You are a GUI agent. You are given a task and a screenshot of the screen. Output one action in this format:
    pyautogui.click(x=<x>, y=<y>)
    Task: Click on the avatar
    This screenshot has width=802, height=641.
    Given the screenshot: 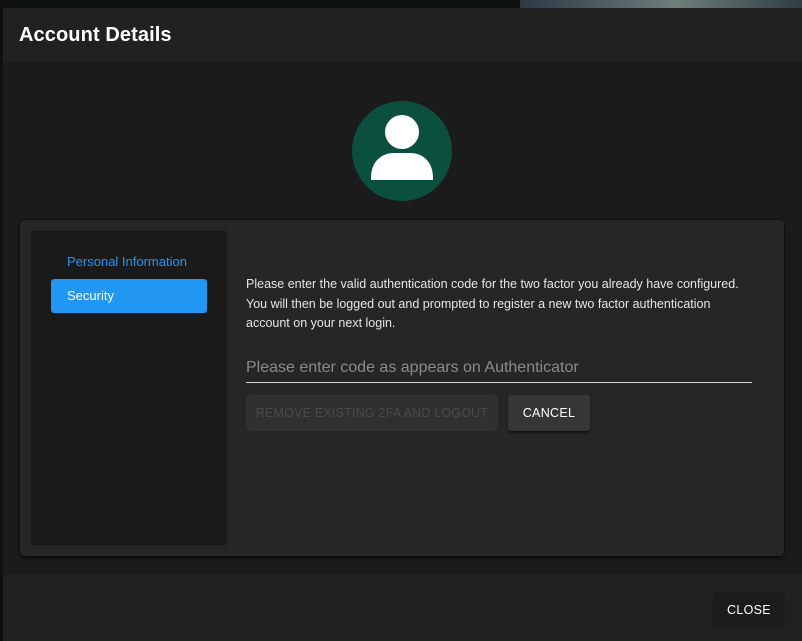 What is the action you would take?
    pyautogui.click(x=402, y=151)
    